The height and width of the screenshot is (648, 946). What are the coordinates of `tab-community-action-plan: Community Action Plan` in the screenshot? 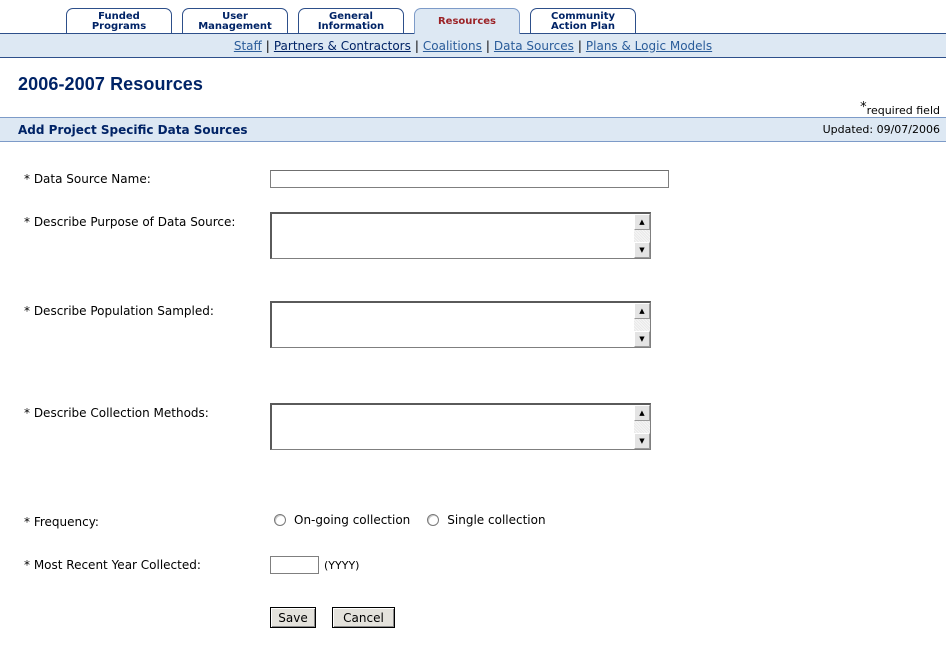 It's located at (583, 20).